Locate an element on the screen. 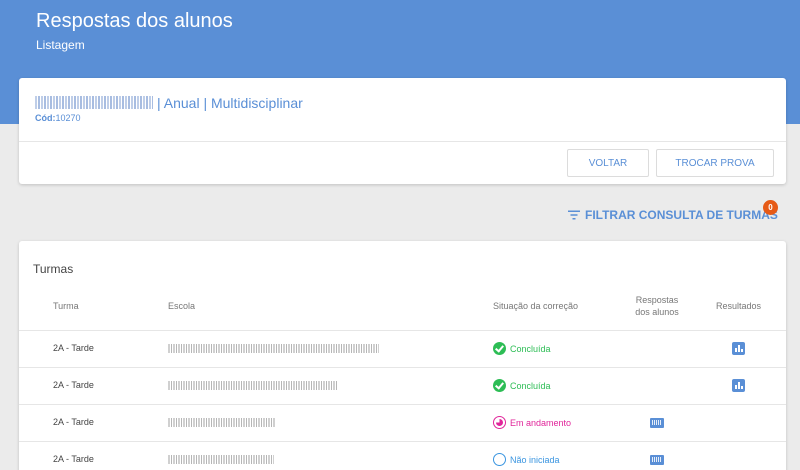 This screenshot has height=470, width=800. classes-title: Turmas is located at coordinates (53, 269).